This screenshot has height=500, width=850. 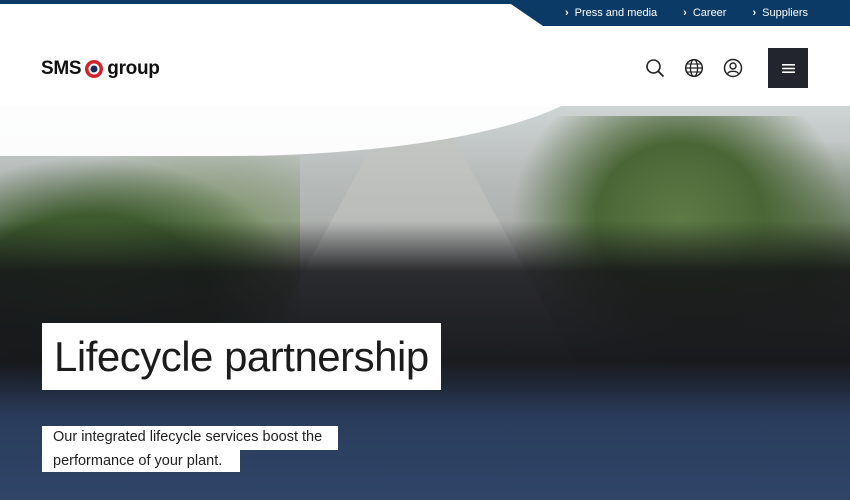 I want to click on sms-logo-mark-icon, so click(x=94, y=69).